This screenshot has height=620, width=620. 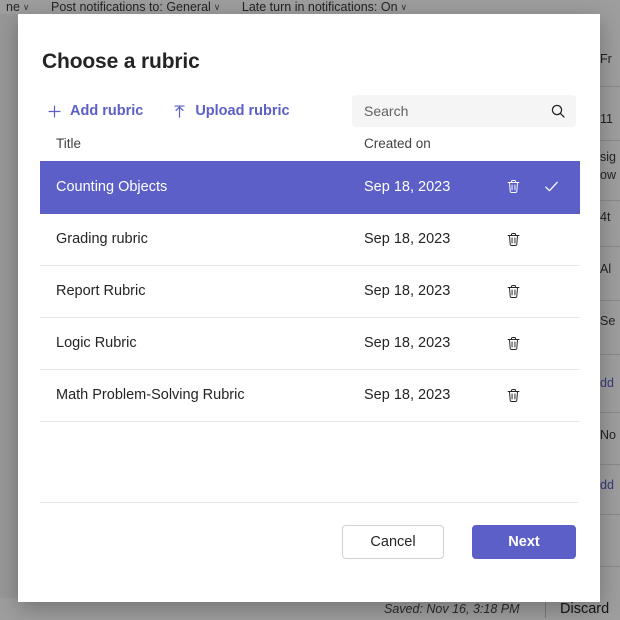 What do you see at coordinates (310, 144) in the screenshot?
I see `table-header-row: Title Created on` at bounding box center [310, 144].